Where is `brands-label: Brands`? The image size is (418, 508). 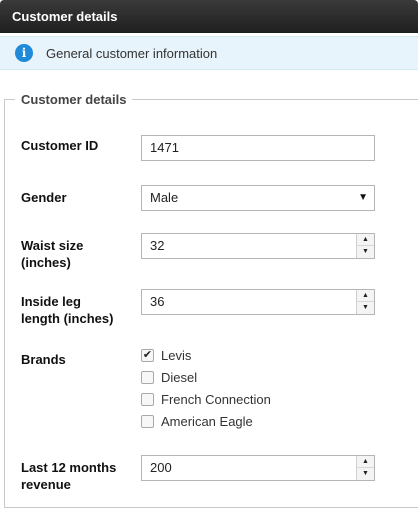
brands-label: Brands is located at coordinates (43, 359).